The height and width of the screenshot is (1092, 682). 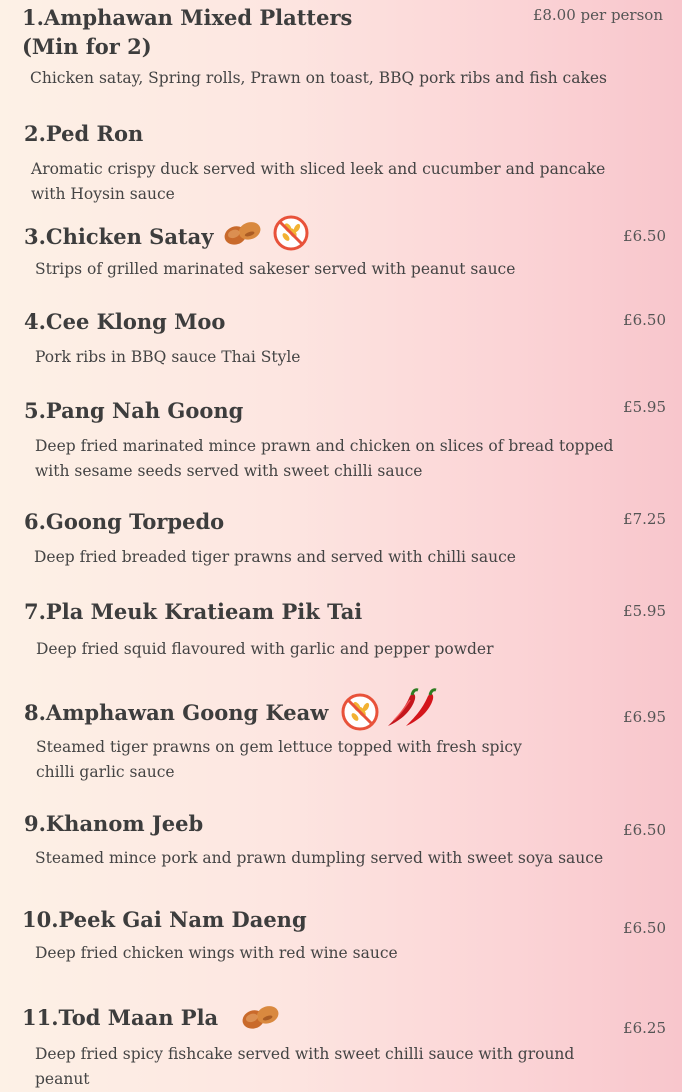 What do you see at coordinates (124, 521) in the screenshot?
I see `menu-item-name: 6.Goong Torpedo` at bounding box center [124, 521].